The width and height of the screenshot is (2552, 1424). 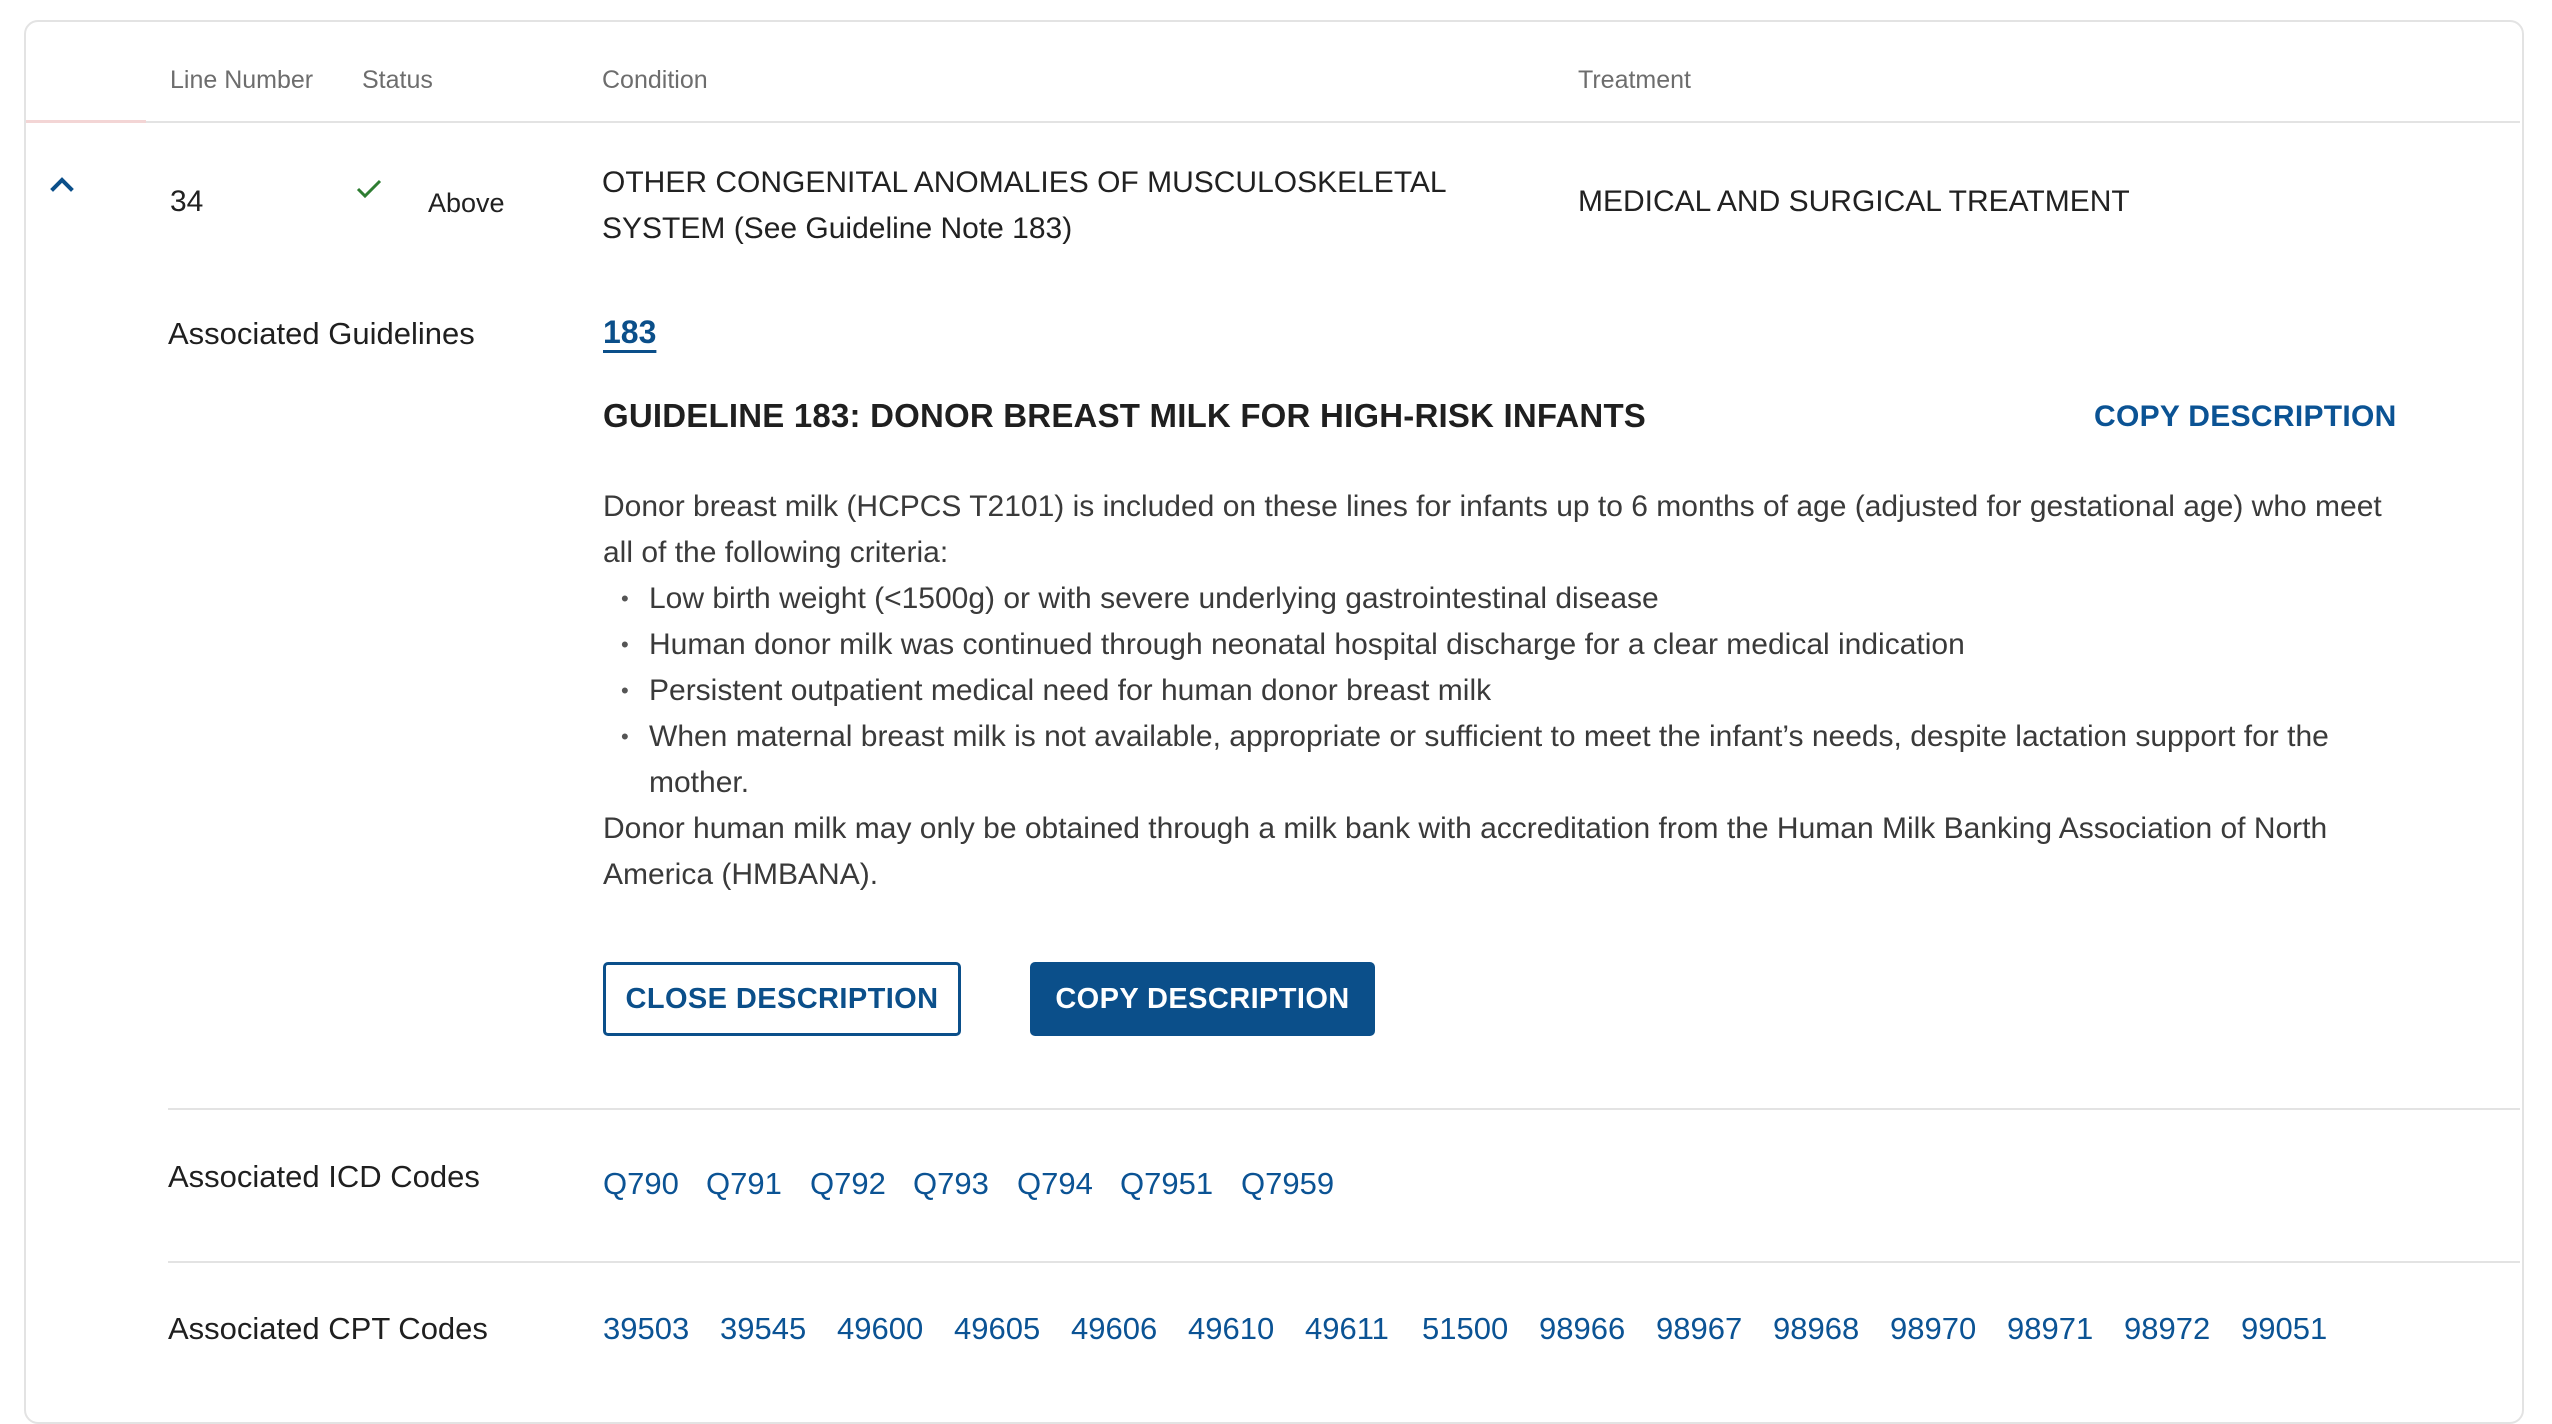 What do you see at coordinates (328, 1328) in the screenshot?
I see `associated-cpt-codes-label: Associated CPT Codes` at bounding box center [328, 1328].